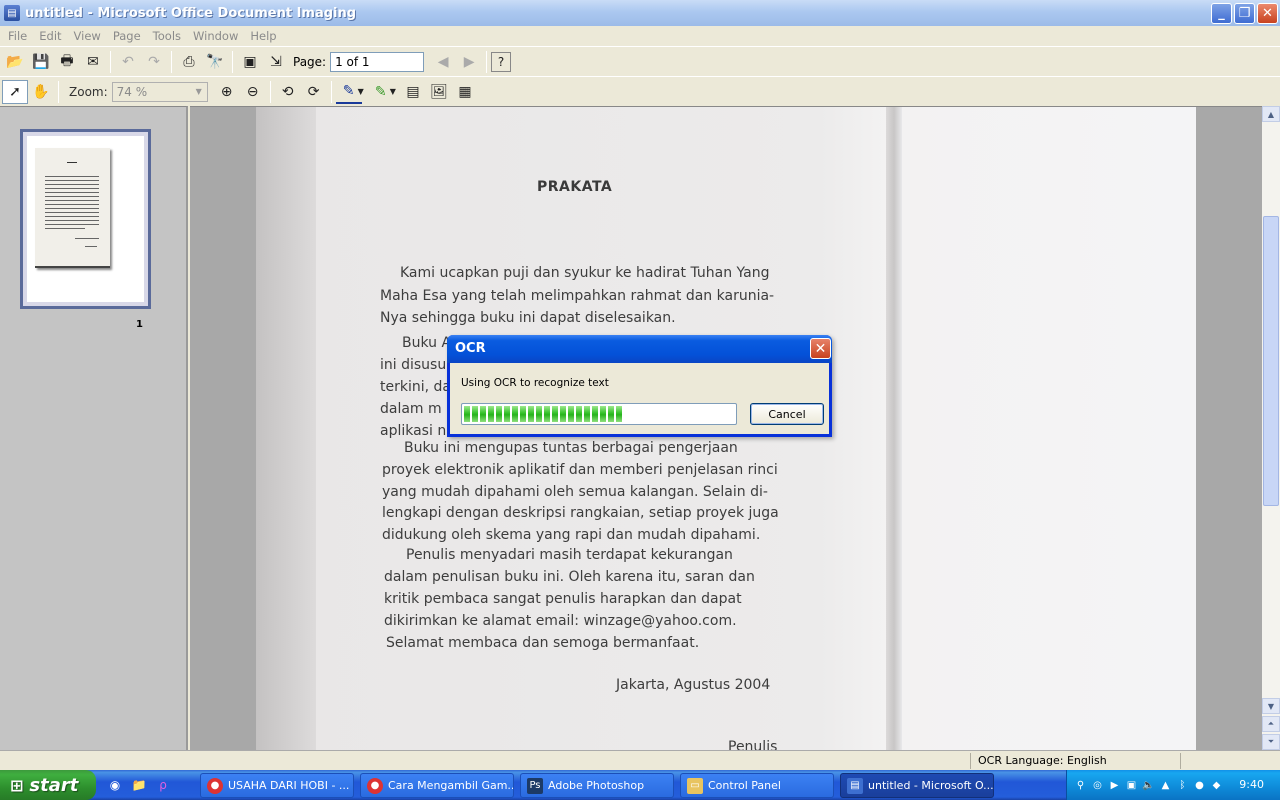 The image size is (1280, 800). What do you see at coordinates (189, 62) in the screenshot?
I see `scan-icon: ⎙` at bounding box center [189, 62].